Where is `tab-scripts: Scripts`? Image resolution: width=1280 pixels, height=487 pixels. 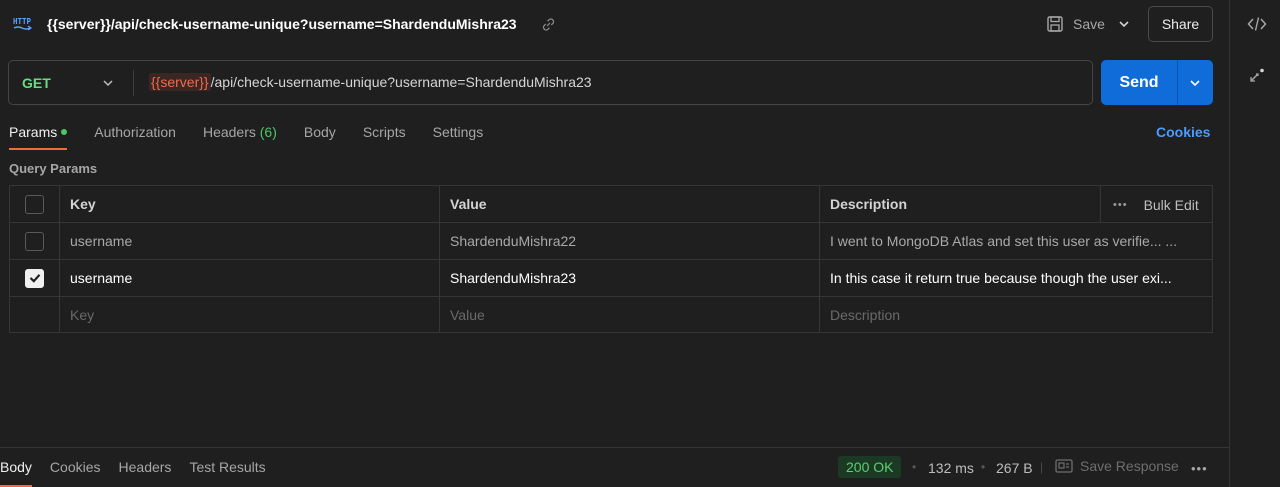
tab-scripts: Scripts is located at coordinates (384, 137).